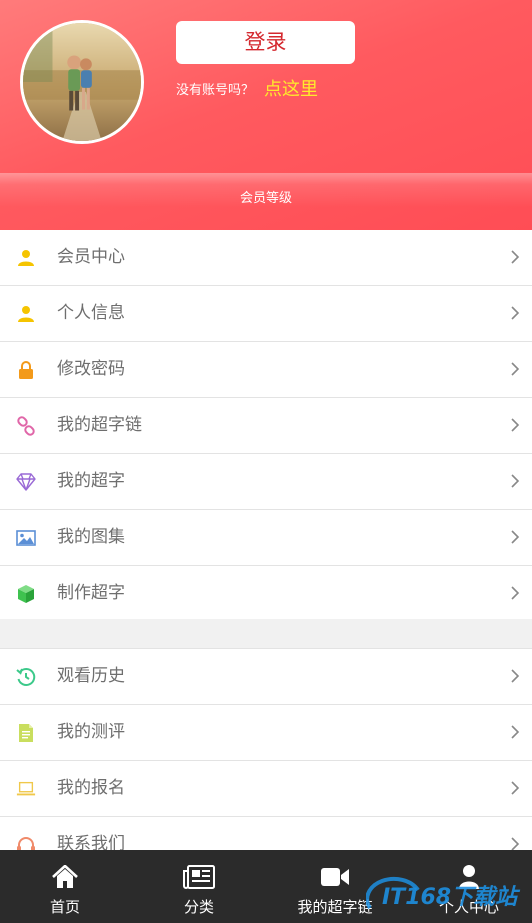 The width and height of the screenshot is (532, 923). Describe the element at coordinates (266, 538) in the screenshot. I see `menu-item-my-gallery: 我的图集` at that location.